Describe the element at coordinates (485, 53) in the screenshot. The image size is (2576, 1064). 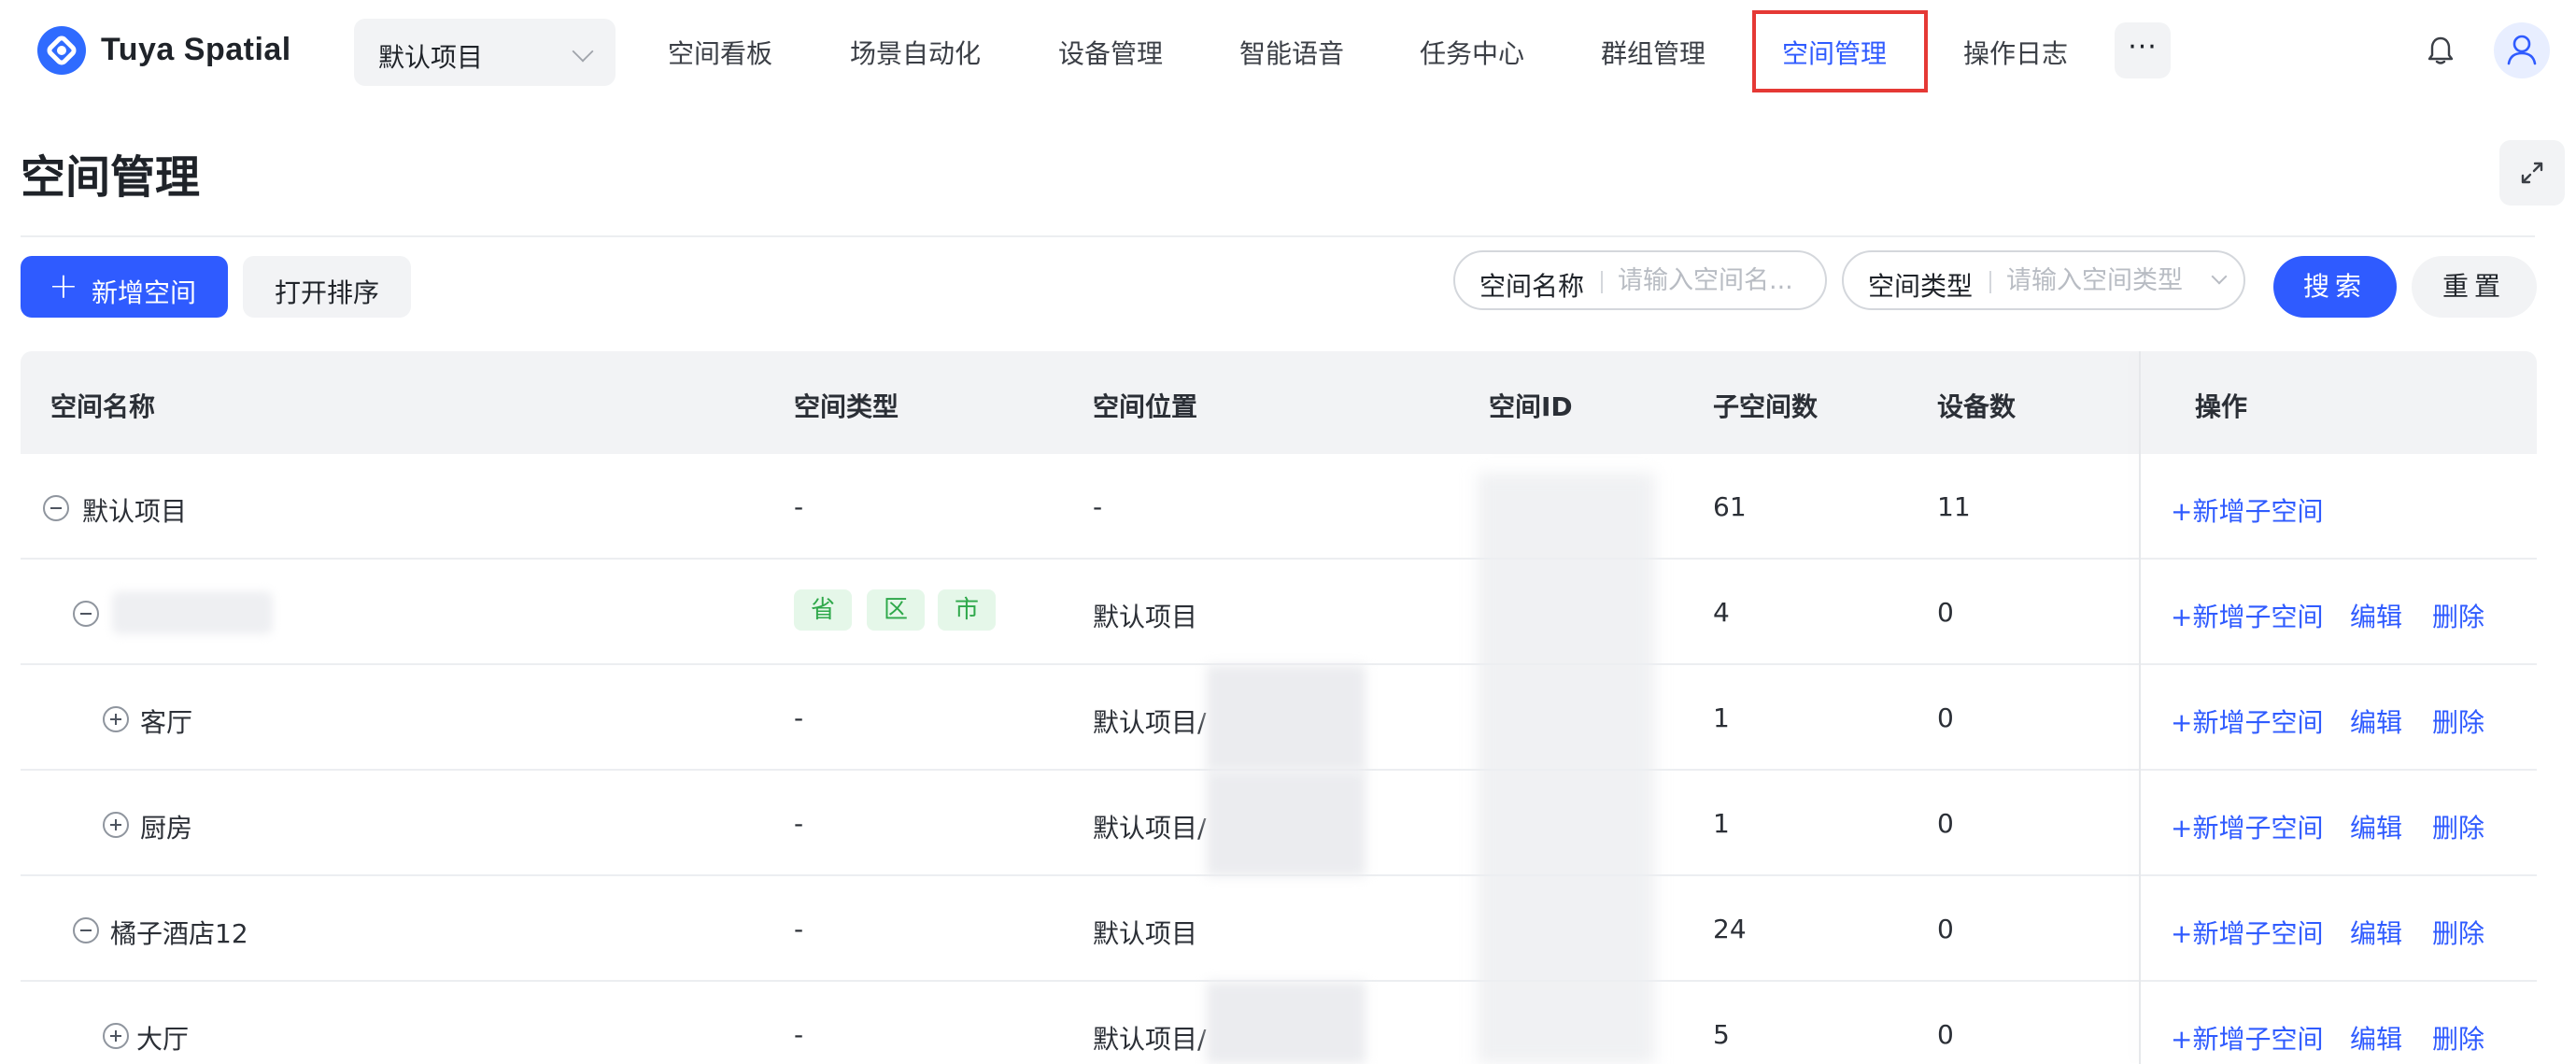
I see `project-selector: 默认项目` at that location.